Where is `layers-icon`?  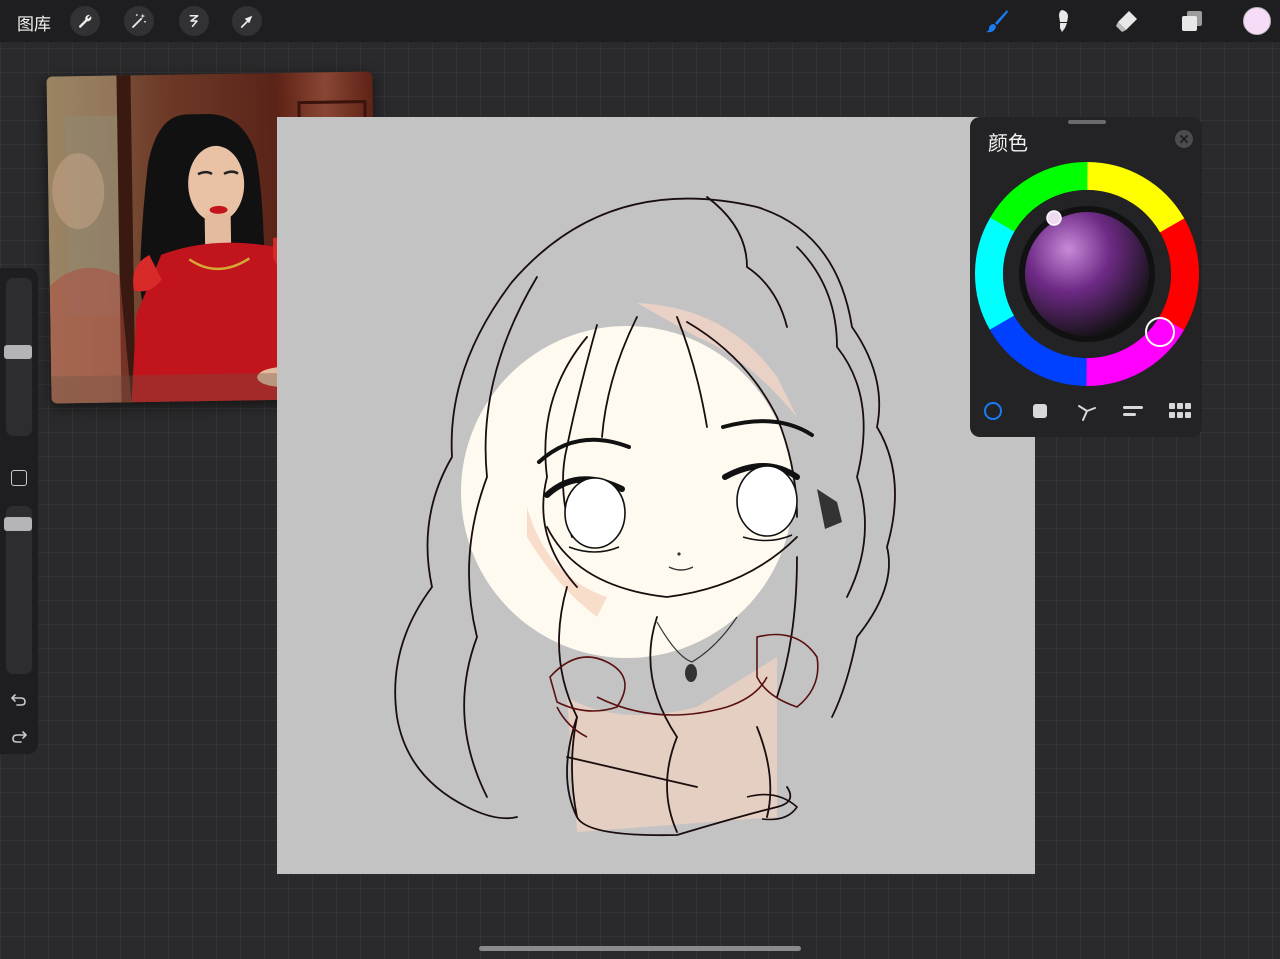
layers-icon is located at coordinates (1192, 21).